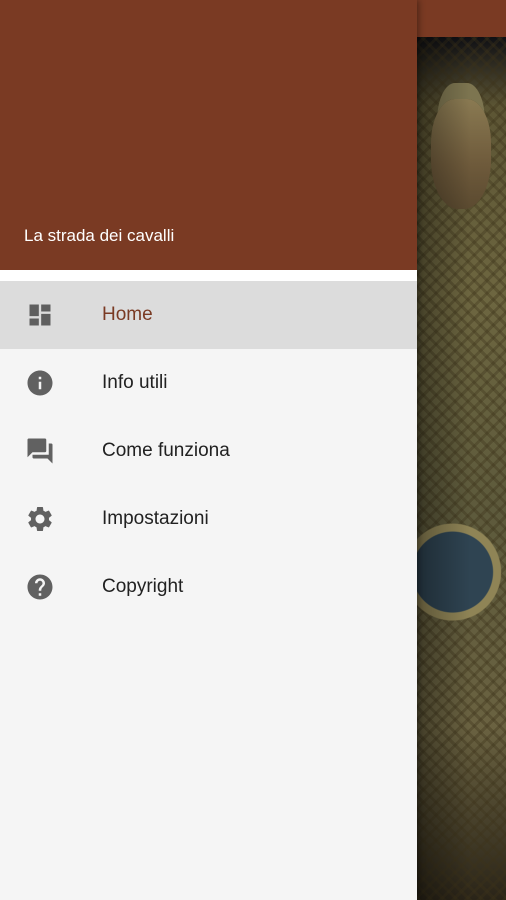 This screenshot has width=506, height=900. Describe the element at coordinates (40, 383) in the screenshot. I see `info-icon` at that location.